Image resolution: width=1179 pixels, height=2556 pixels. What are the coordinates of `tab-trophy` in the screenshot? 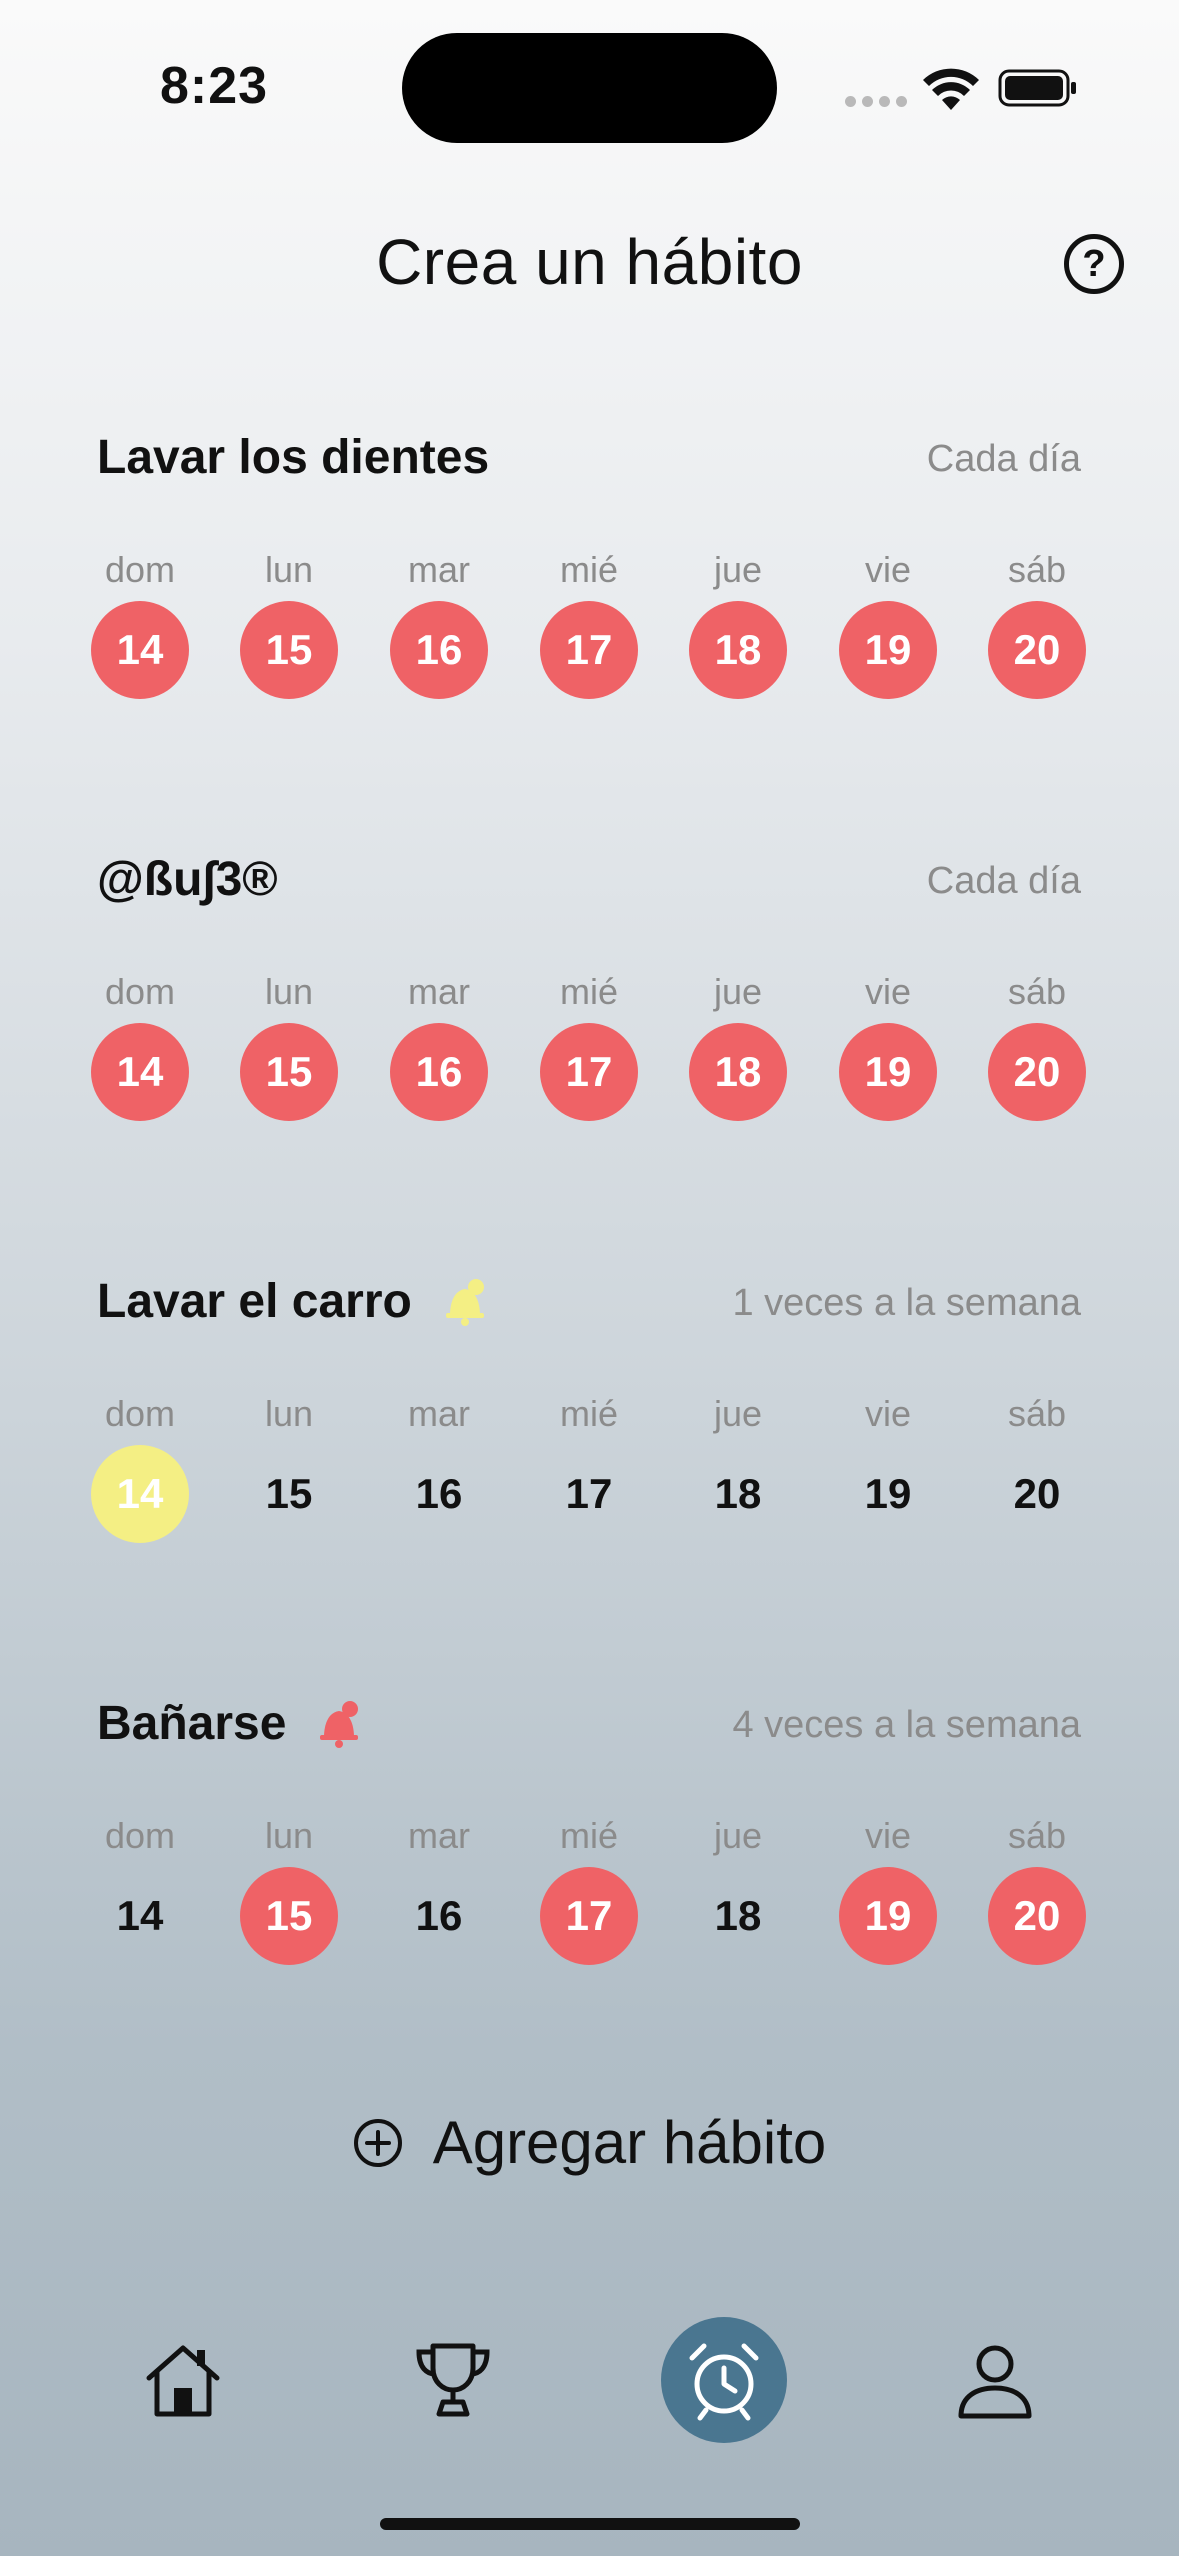 It's located at (453, 2380).